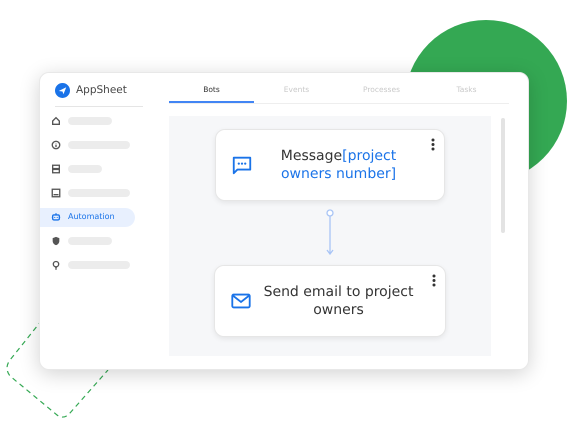 The width and height of the screenshot is (568, 421). What do you see at coordinates (338, 301) in the screenshot?
I see `step-title: Send email to project owners` at bounding box center [338, 301].